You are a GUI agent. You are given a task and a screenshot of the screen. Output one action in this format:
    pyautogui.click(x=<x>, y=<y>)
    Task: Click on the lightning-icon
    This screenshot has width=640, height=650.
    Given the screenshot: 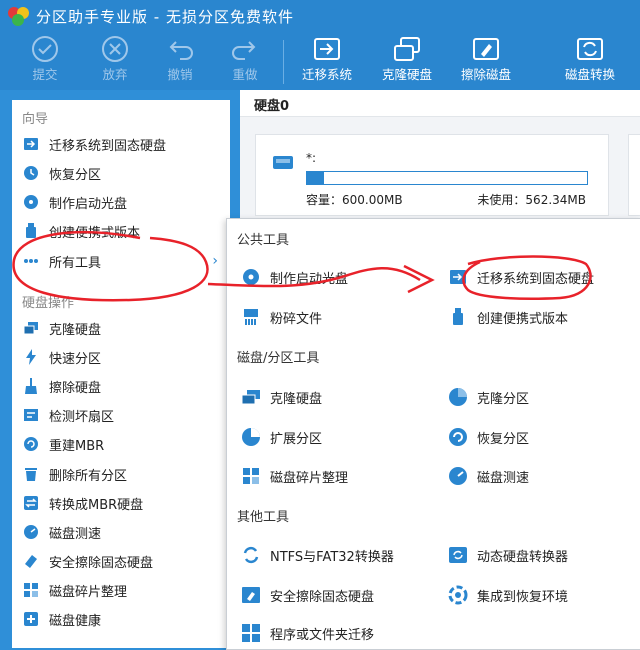 What is the action you would take?
    pyautogui.click(x=31, y=357)
    